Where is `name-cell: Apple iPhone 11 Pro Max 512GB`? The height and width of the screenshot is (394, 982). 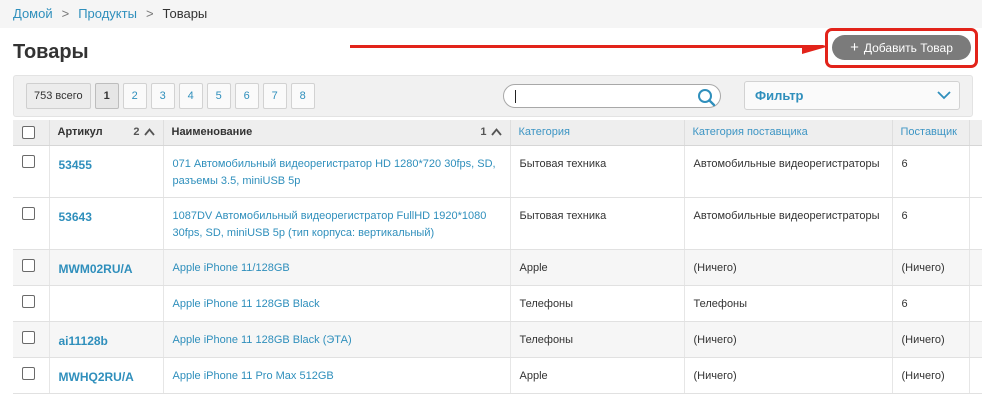
name-cell: Apple iPhone 11 Pro Max 512GB is located at coordinates (337, 375).